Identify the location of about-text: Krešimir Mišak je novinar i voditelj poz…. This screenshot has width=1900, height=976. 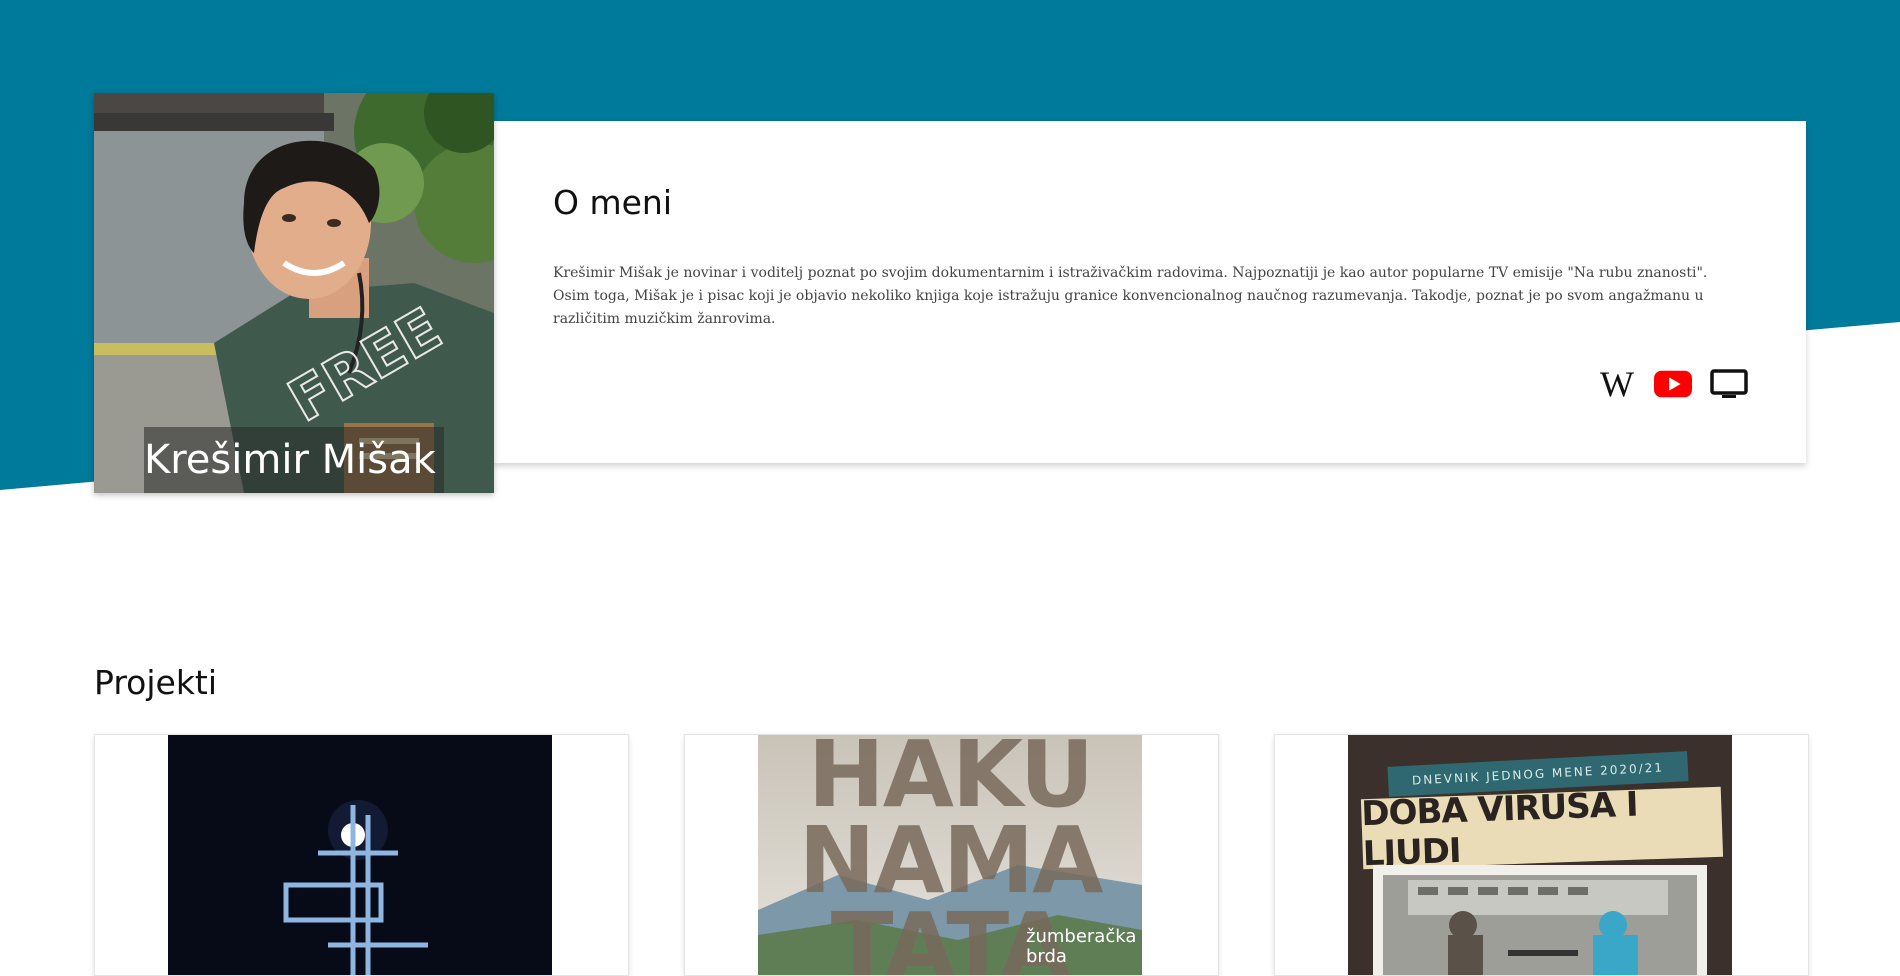
(1130, 296).